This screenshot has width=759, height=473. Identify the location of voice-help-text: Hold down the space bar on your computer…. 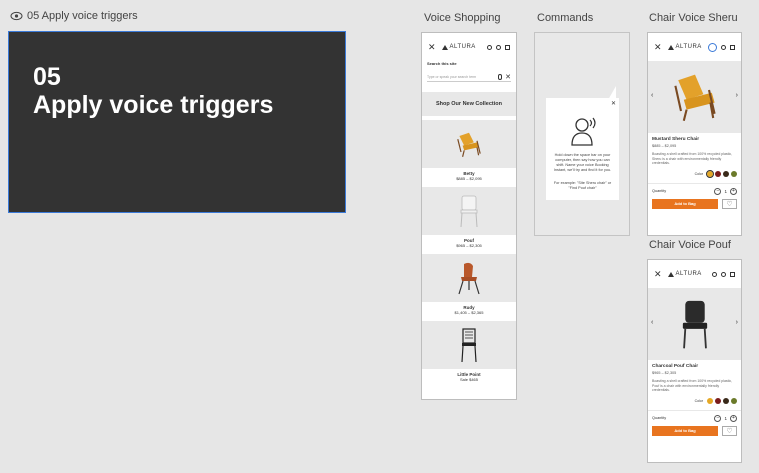
(582, 162).